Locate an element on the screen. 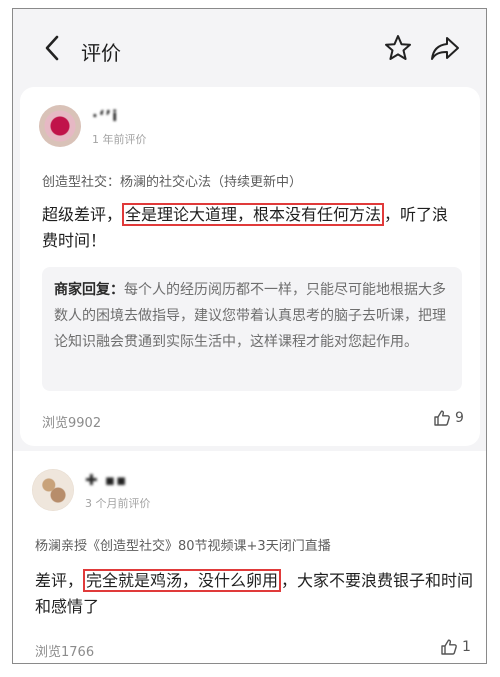 The width and height of the screenshot is (500, 677). favorite-button is located at coordinates (398, 48).